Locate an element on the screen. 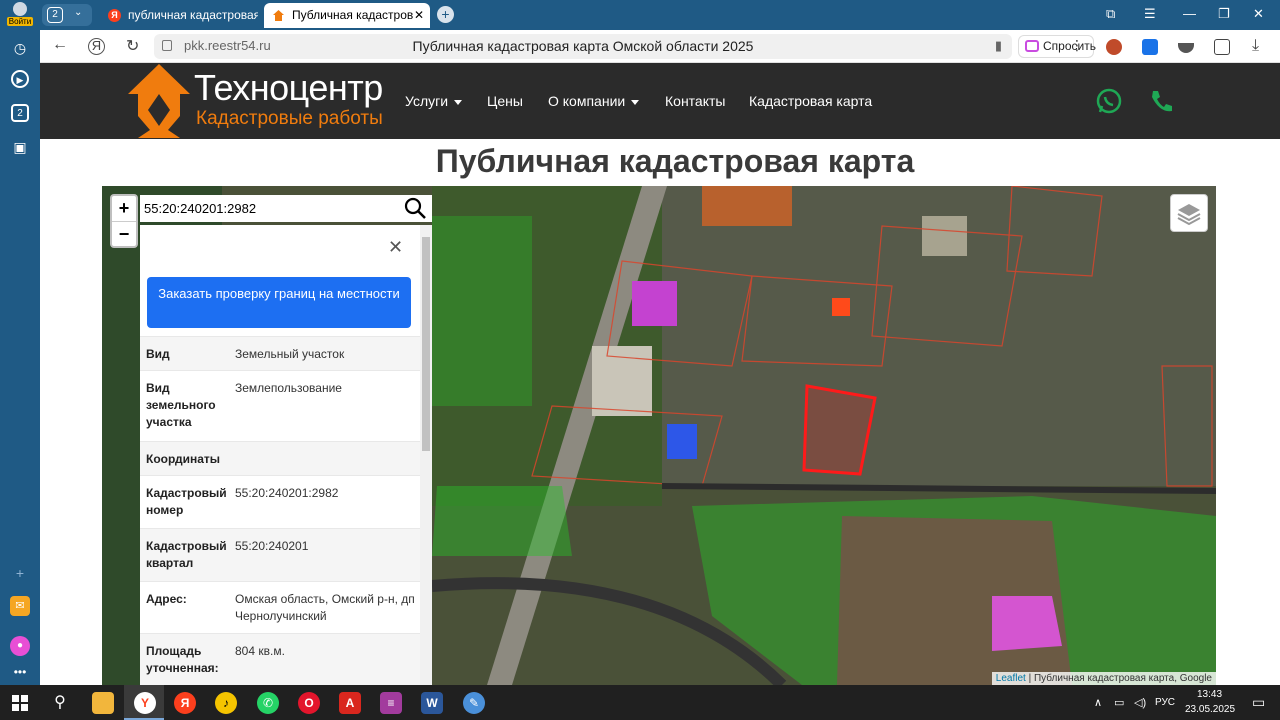 This screenshot has height=720, width=1280. restore-icon: ❐ is located at coordinates (1224, 14).